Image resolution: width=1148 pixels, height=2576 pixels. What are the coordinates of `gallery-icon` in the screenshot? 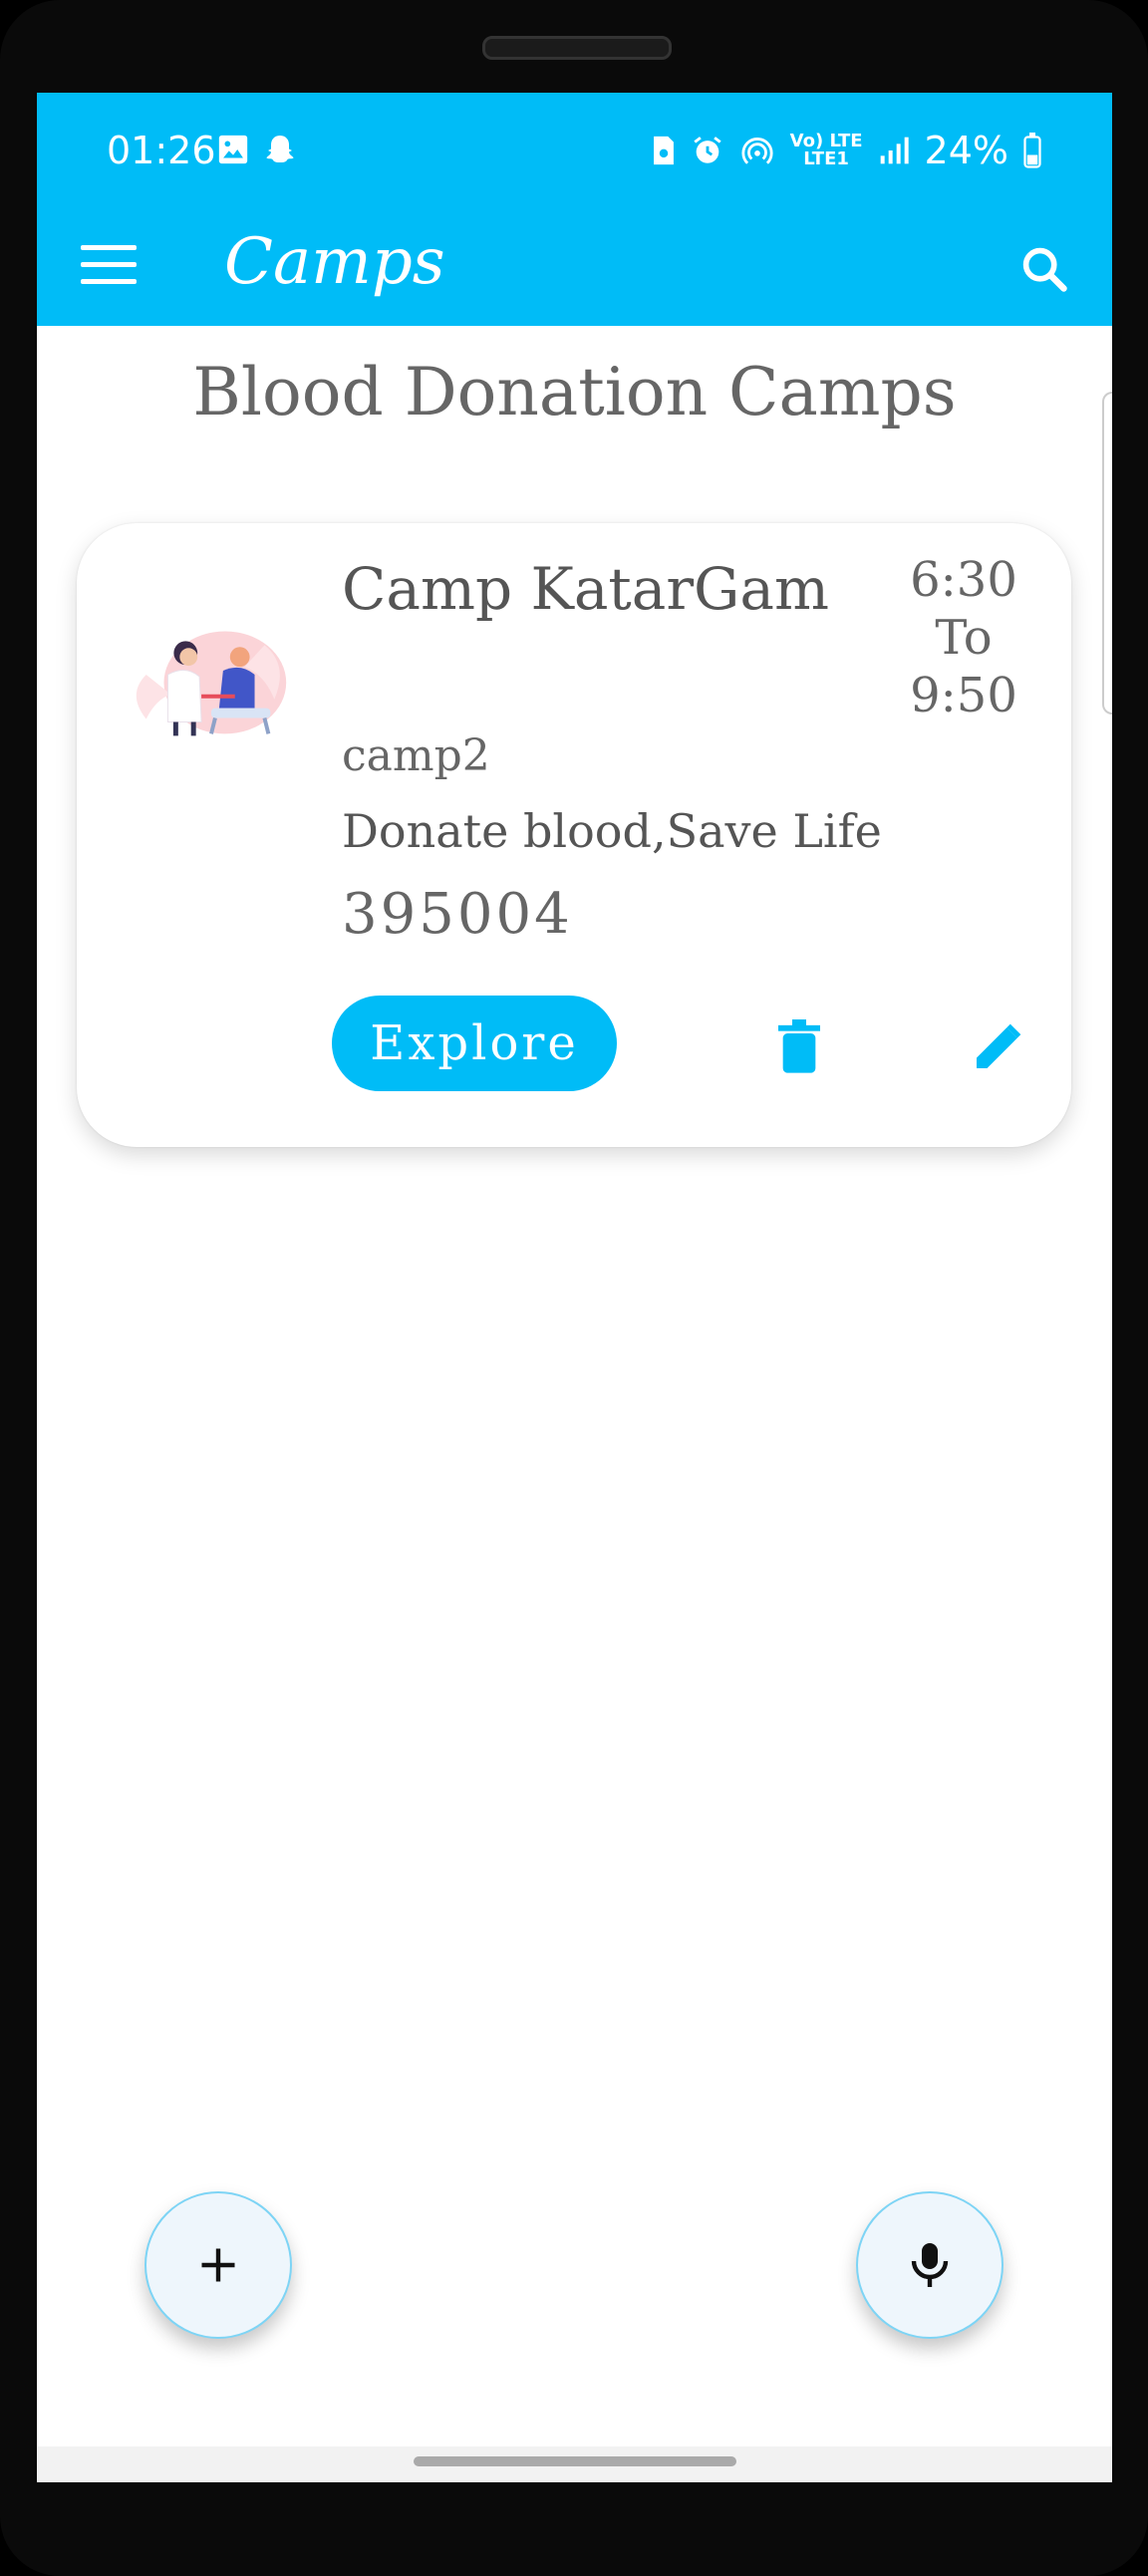 It's located at (233, 149).